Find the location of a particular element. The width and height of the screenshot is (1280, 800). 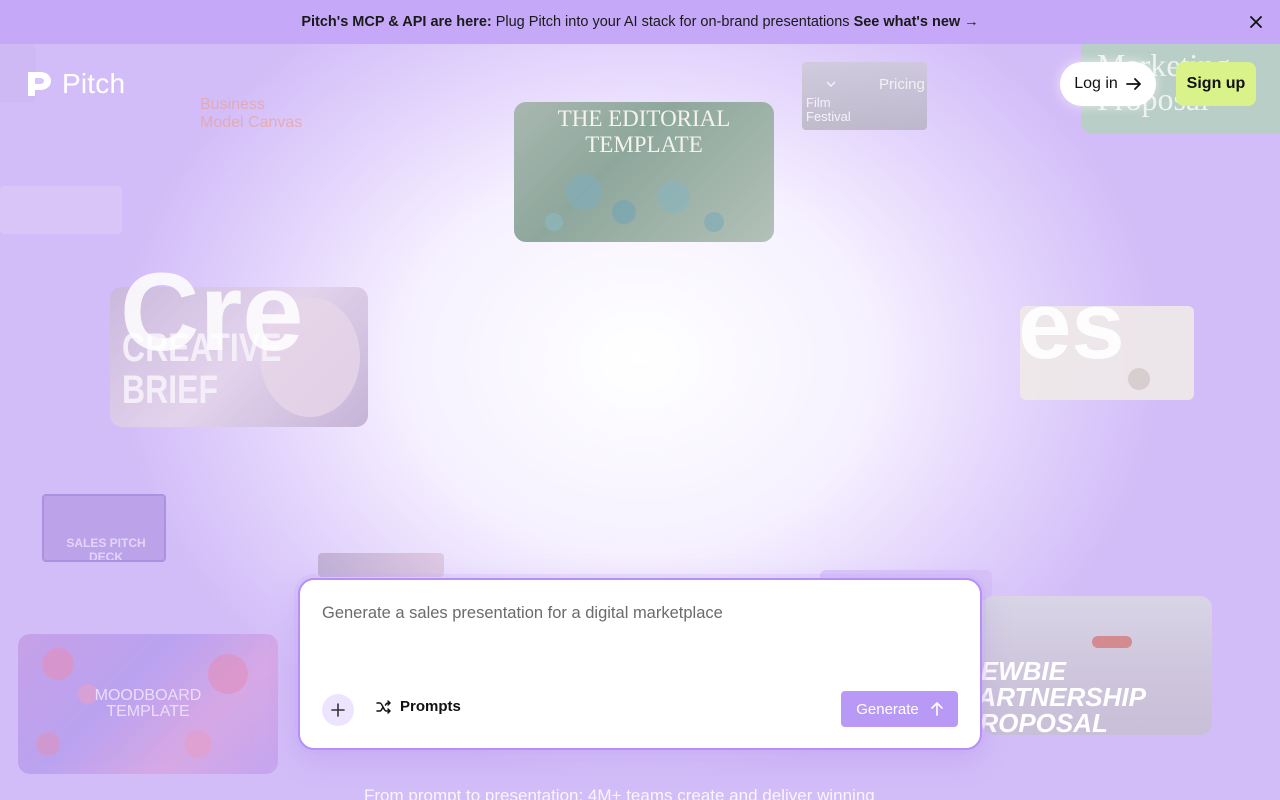

announcement-lead: Pitch's MCP & API are here: is located at coordinates (396, 22).